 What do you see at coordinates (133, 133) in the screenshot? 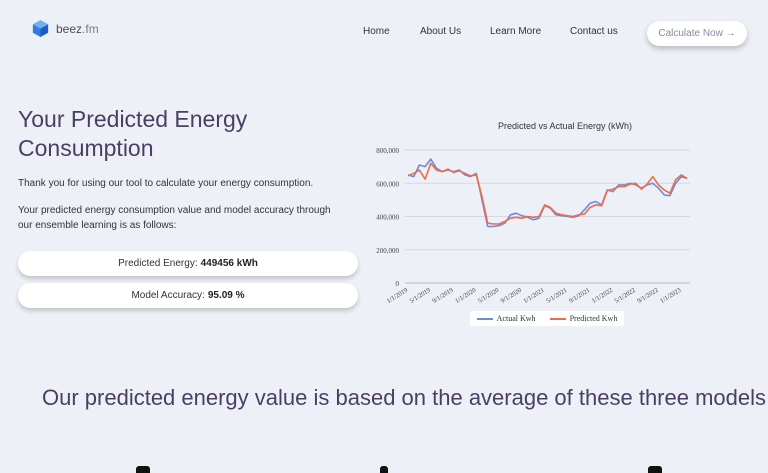
I see `page-title: Your Predicted Energy Consumption` at bounding box center [133, 133].